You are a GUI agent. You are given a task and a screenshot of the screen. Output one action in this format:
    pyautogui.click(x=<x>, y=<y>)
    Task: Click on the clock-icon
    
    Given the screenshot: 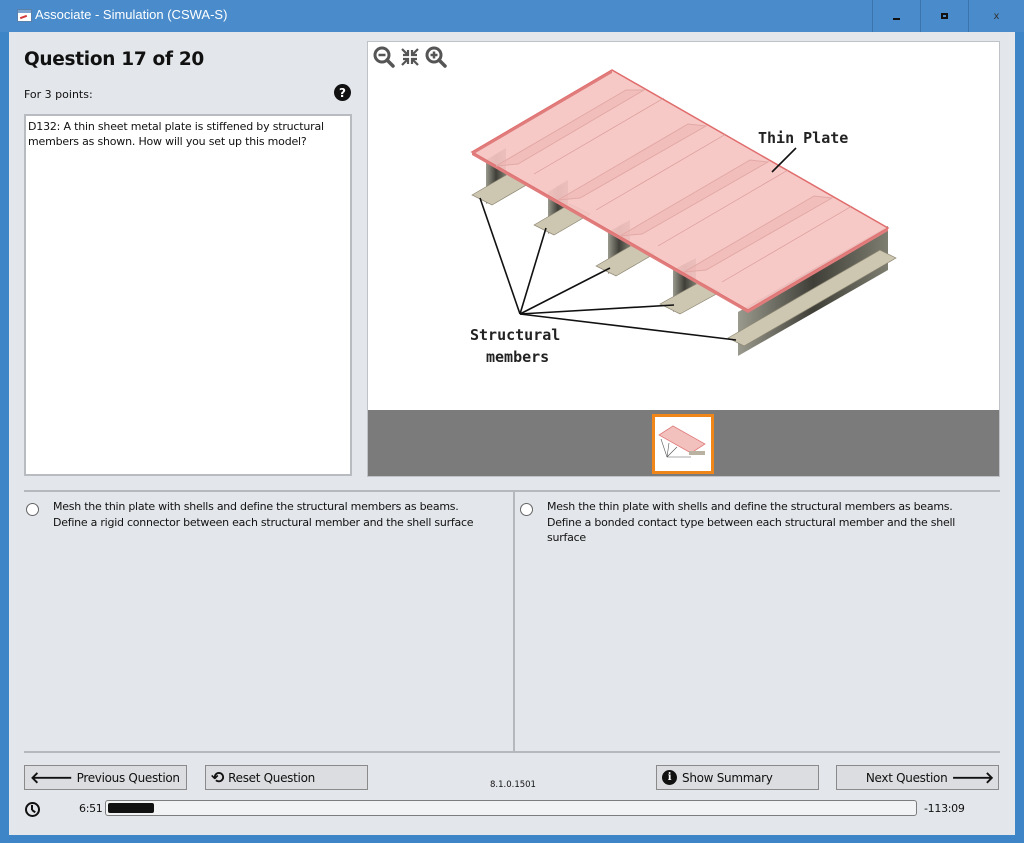 What is the action you would take?
    pyautogui.click(x=32, y=809)
    